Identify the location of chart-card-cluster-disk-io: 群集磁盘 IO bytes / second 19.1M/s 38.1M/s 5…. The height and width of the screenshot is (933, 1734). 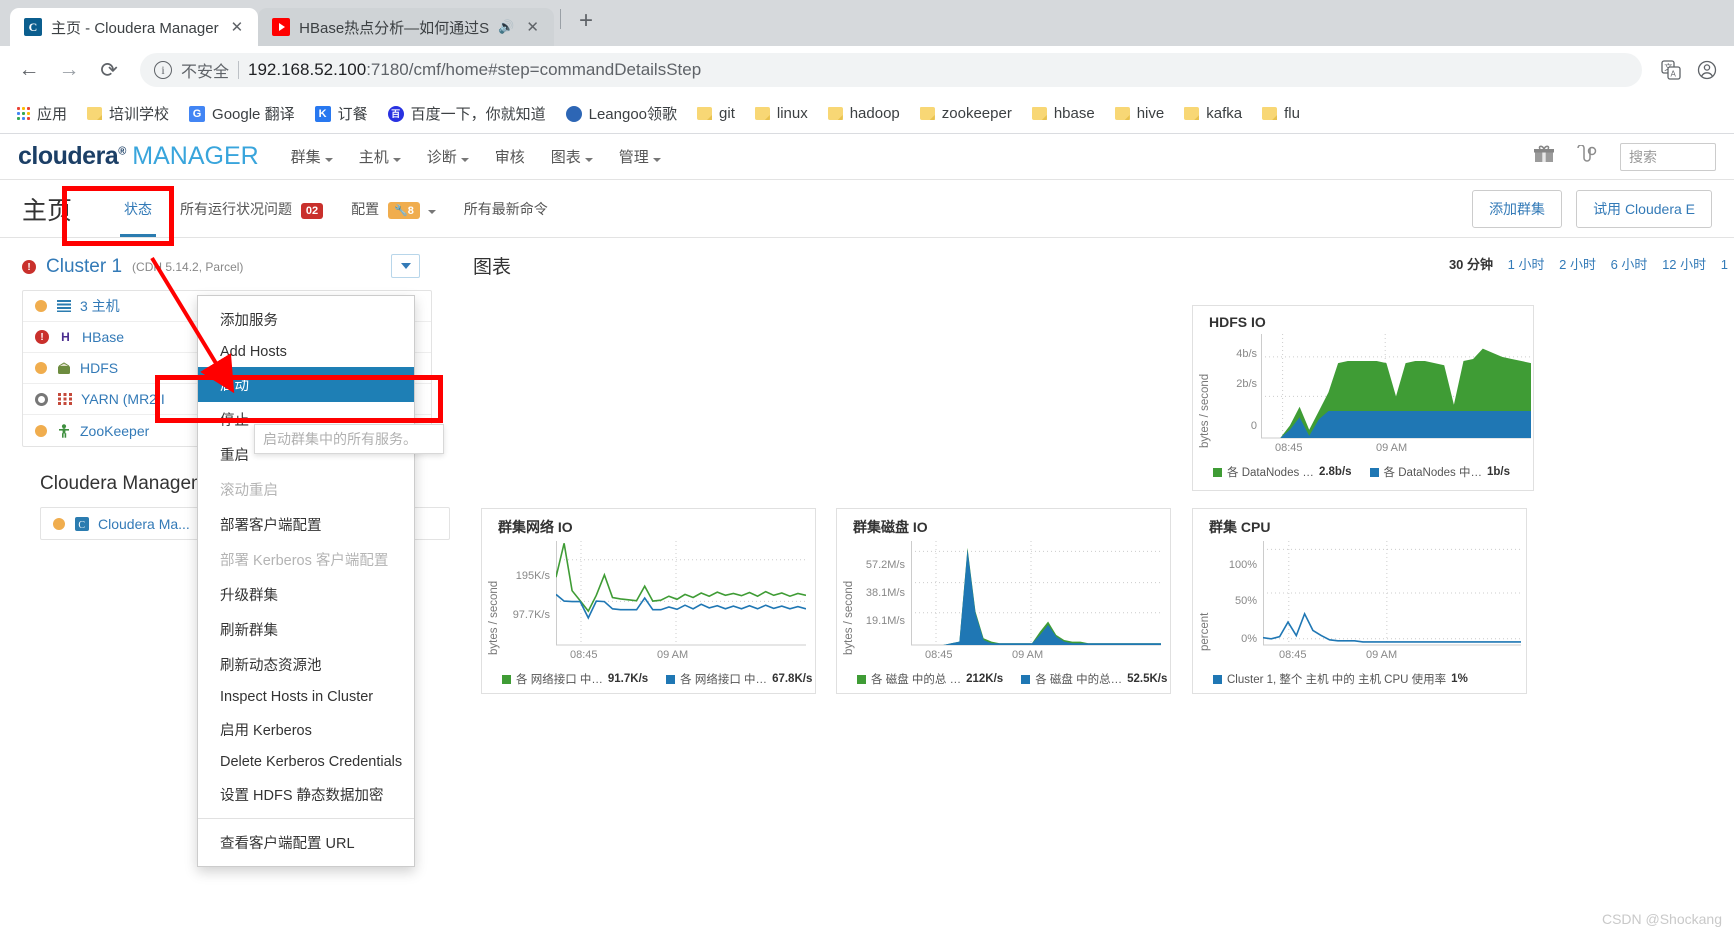
(1003, 601).